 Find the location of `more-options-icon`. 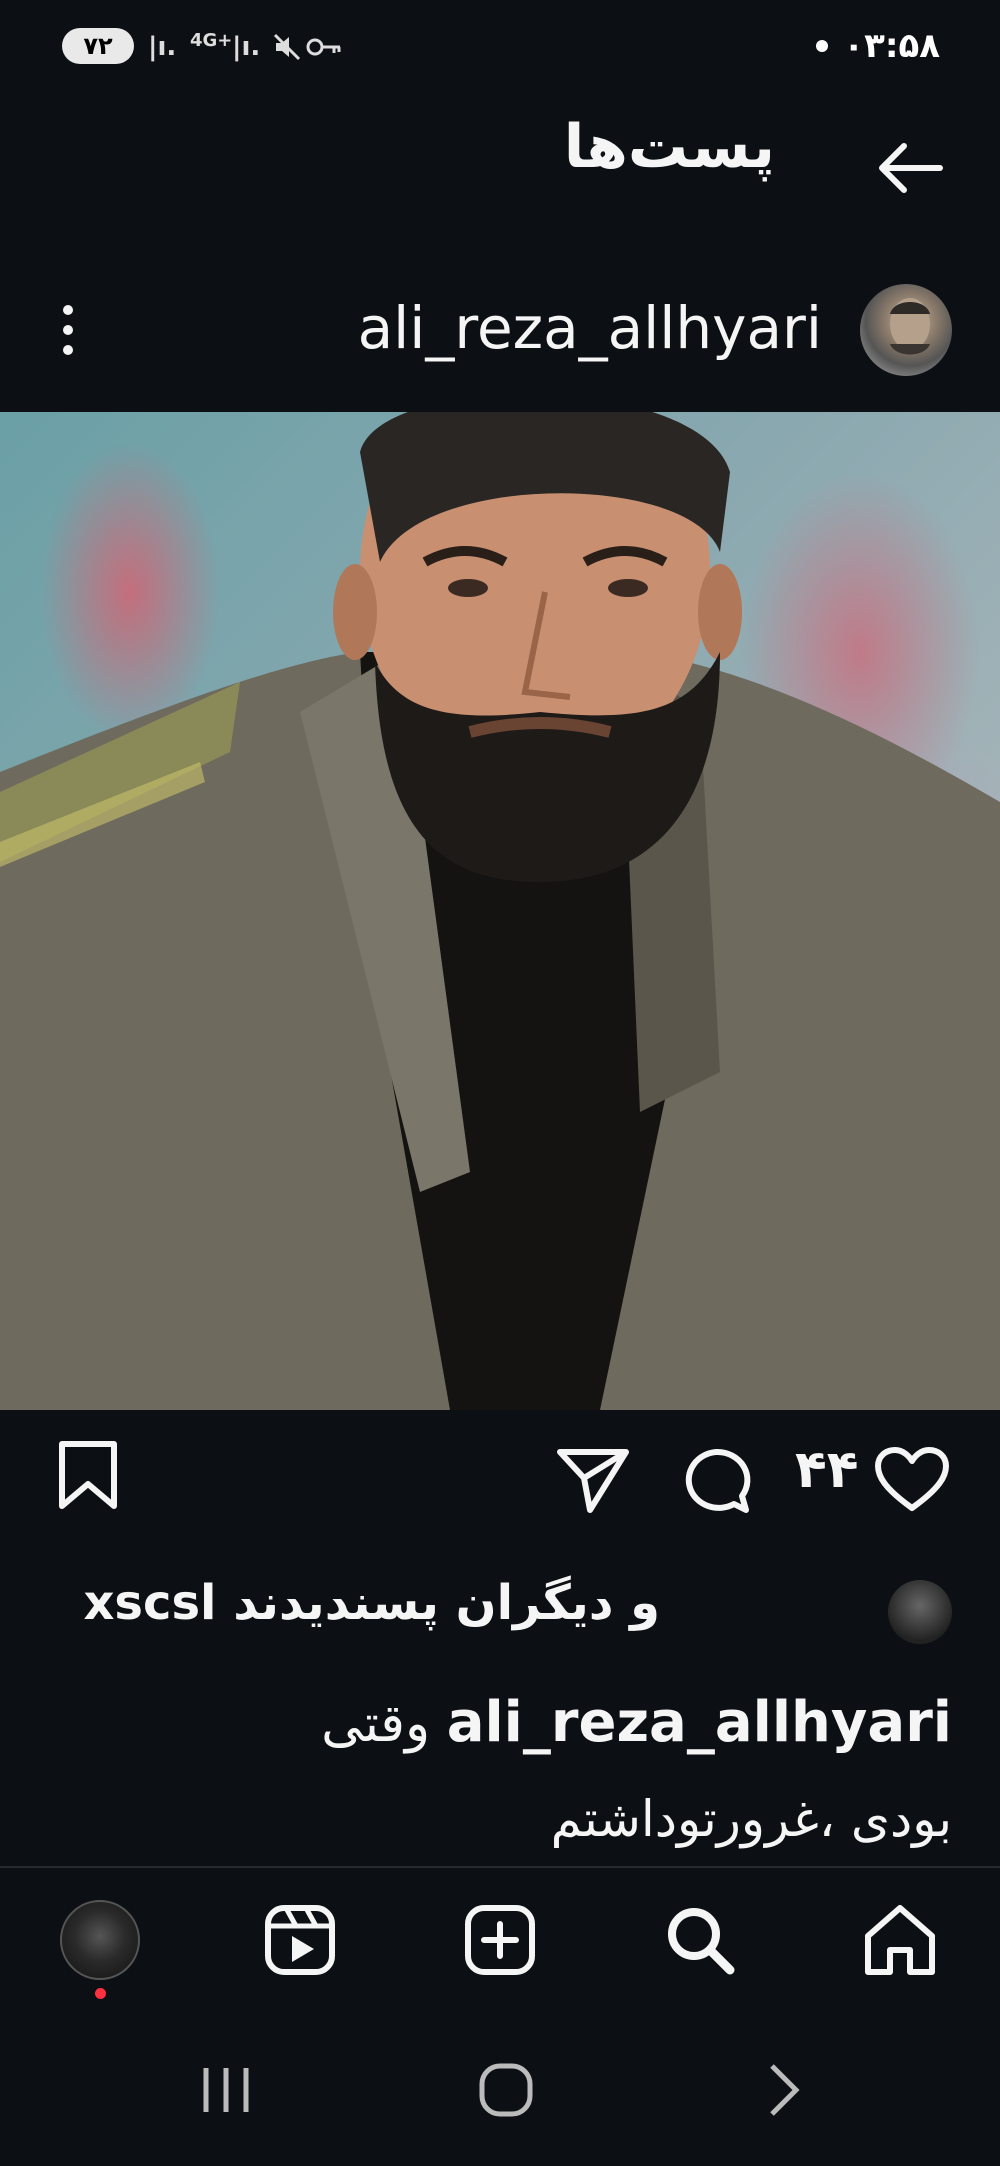

more-options-icon is located at coordinates (68, 330).